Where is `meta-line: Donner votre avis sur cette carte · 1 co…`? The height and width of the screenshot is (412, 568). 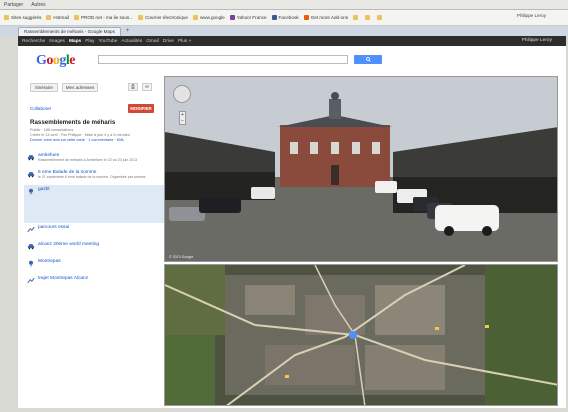
meta-line: Donner votre avis sur cette carte · 1 co… is located at coordinates (100, 140).